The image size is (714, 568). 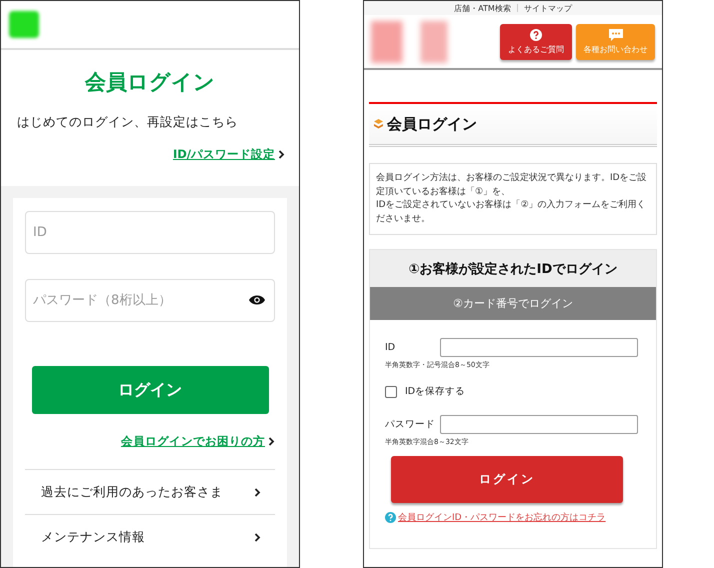 I want to click on password-input, so click(x=539, y=424).